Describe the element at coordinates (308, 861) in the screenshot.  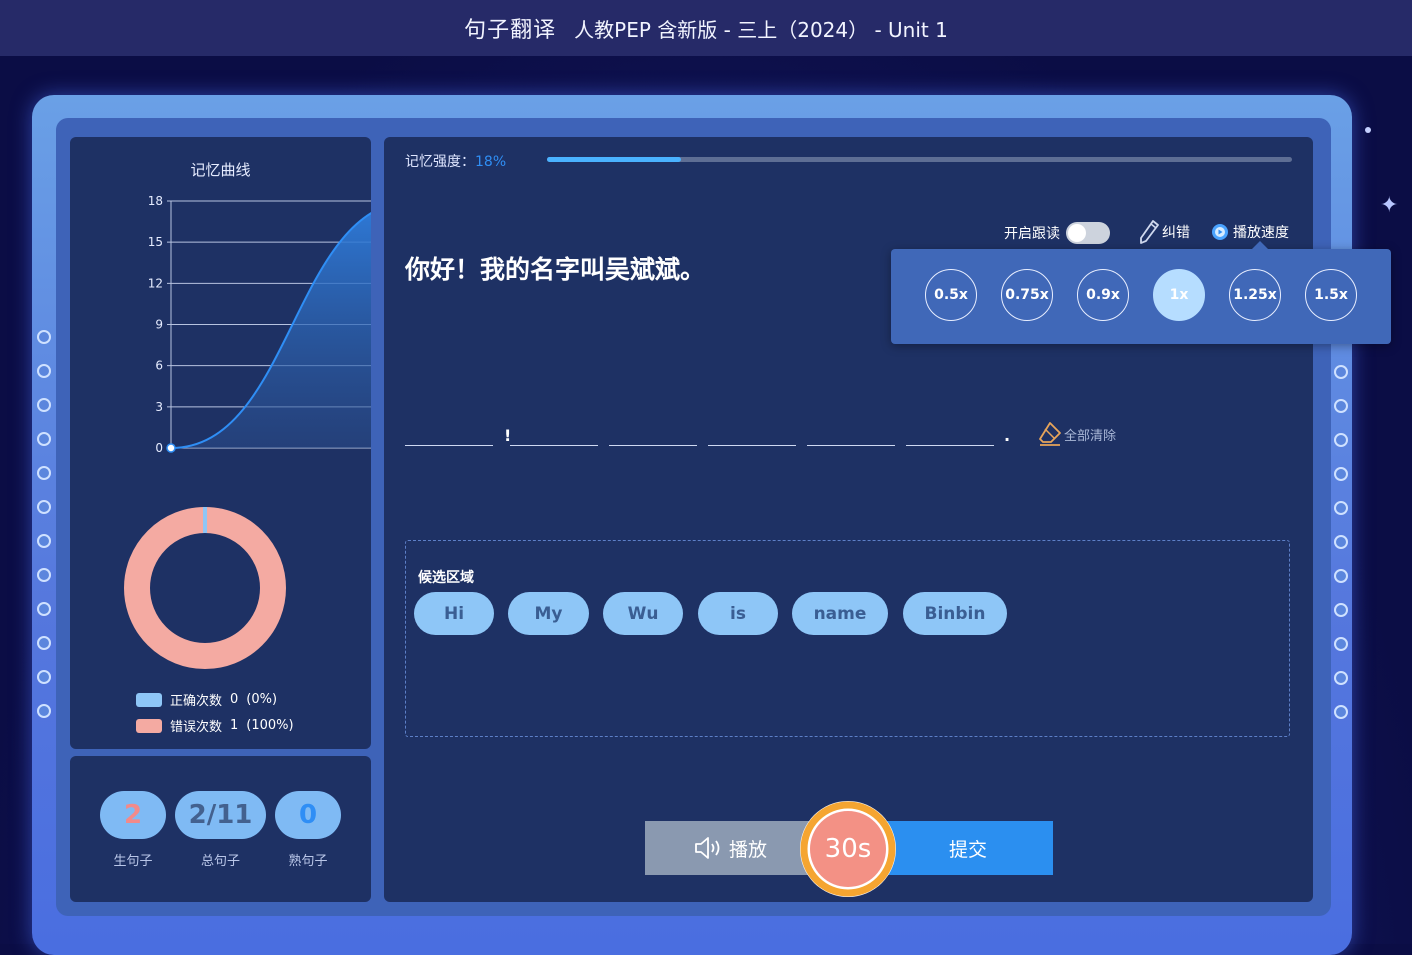
I see `familiar-sentence-label: 熟句子` at that location.